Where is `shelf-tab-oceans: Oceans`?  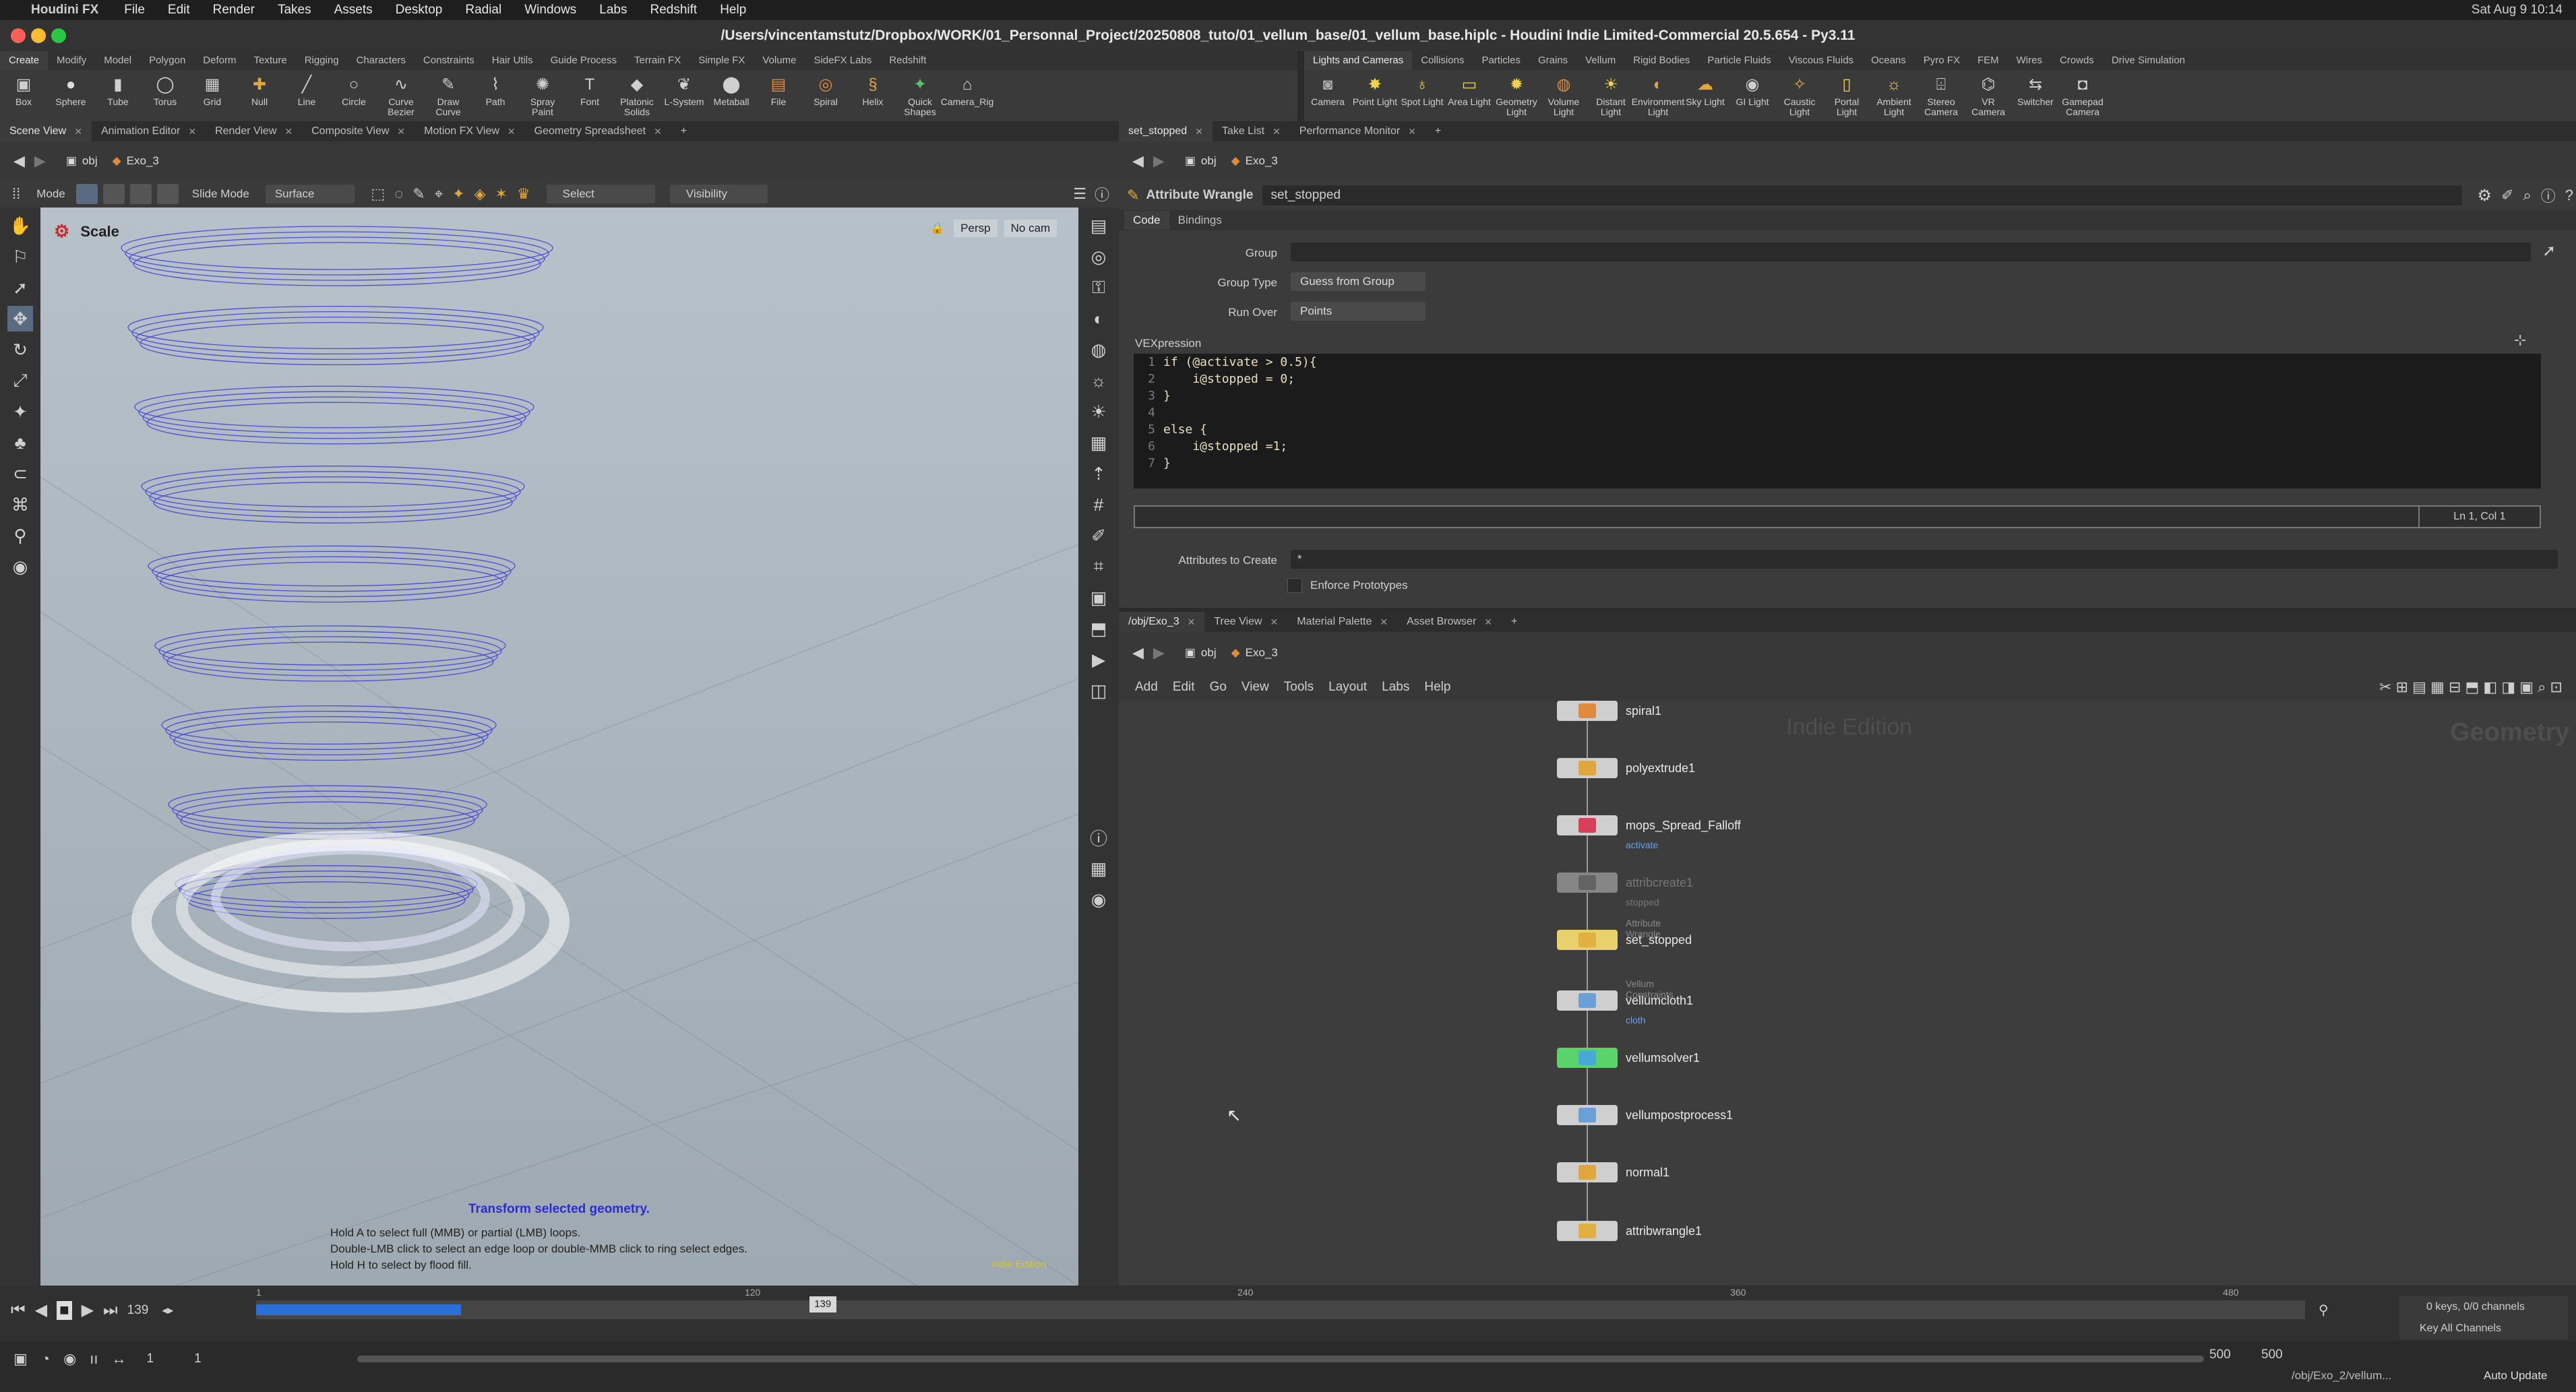 shelf-tab-oceans: Oceans is located at coordinates (1889, 60).